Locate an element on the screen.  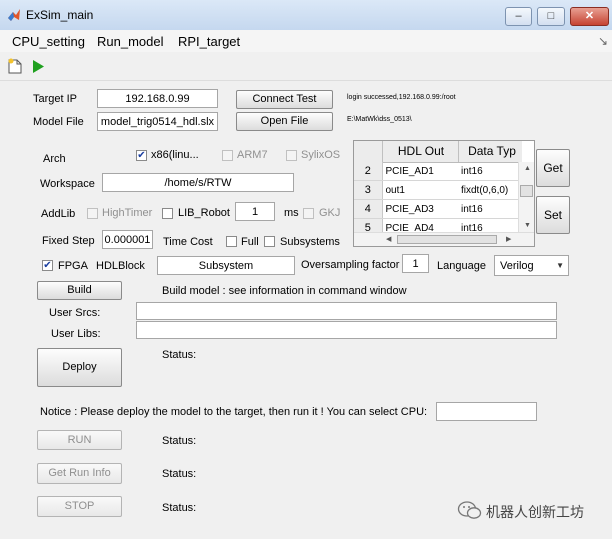
window-title: ExSim_main is located at coordinates (60, 15).